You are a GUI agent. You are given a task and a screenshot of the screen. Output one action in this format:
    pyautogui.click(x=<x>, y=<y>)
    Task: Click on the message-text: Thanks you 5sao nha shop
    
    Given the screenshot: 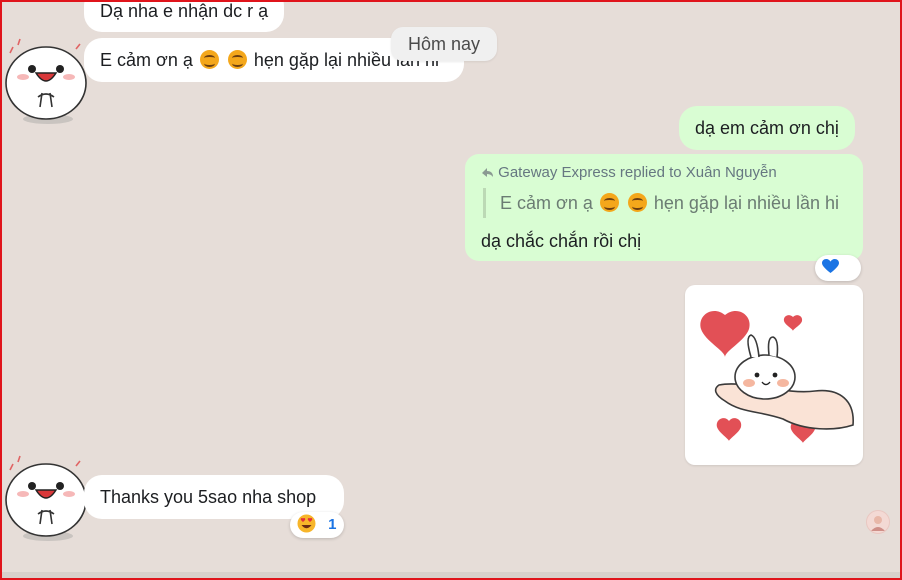 What is the action you would take?
    pyautogui.click(x=208, y=497)
    